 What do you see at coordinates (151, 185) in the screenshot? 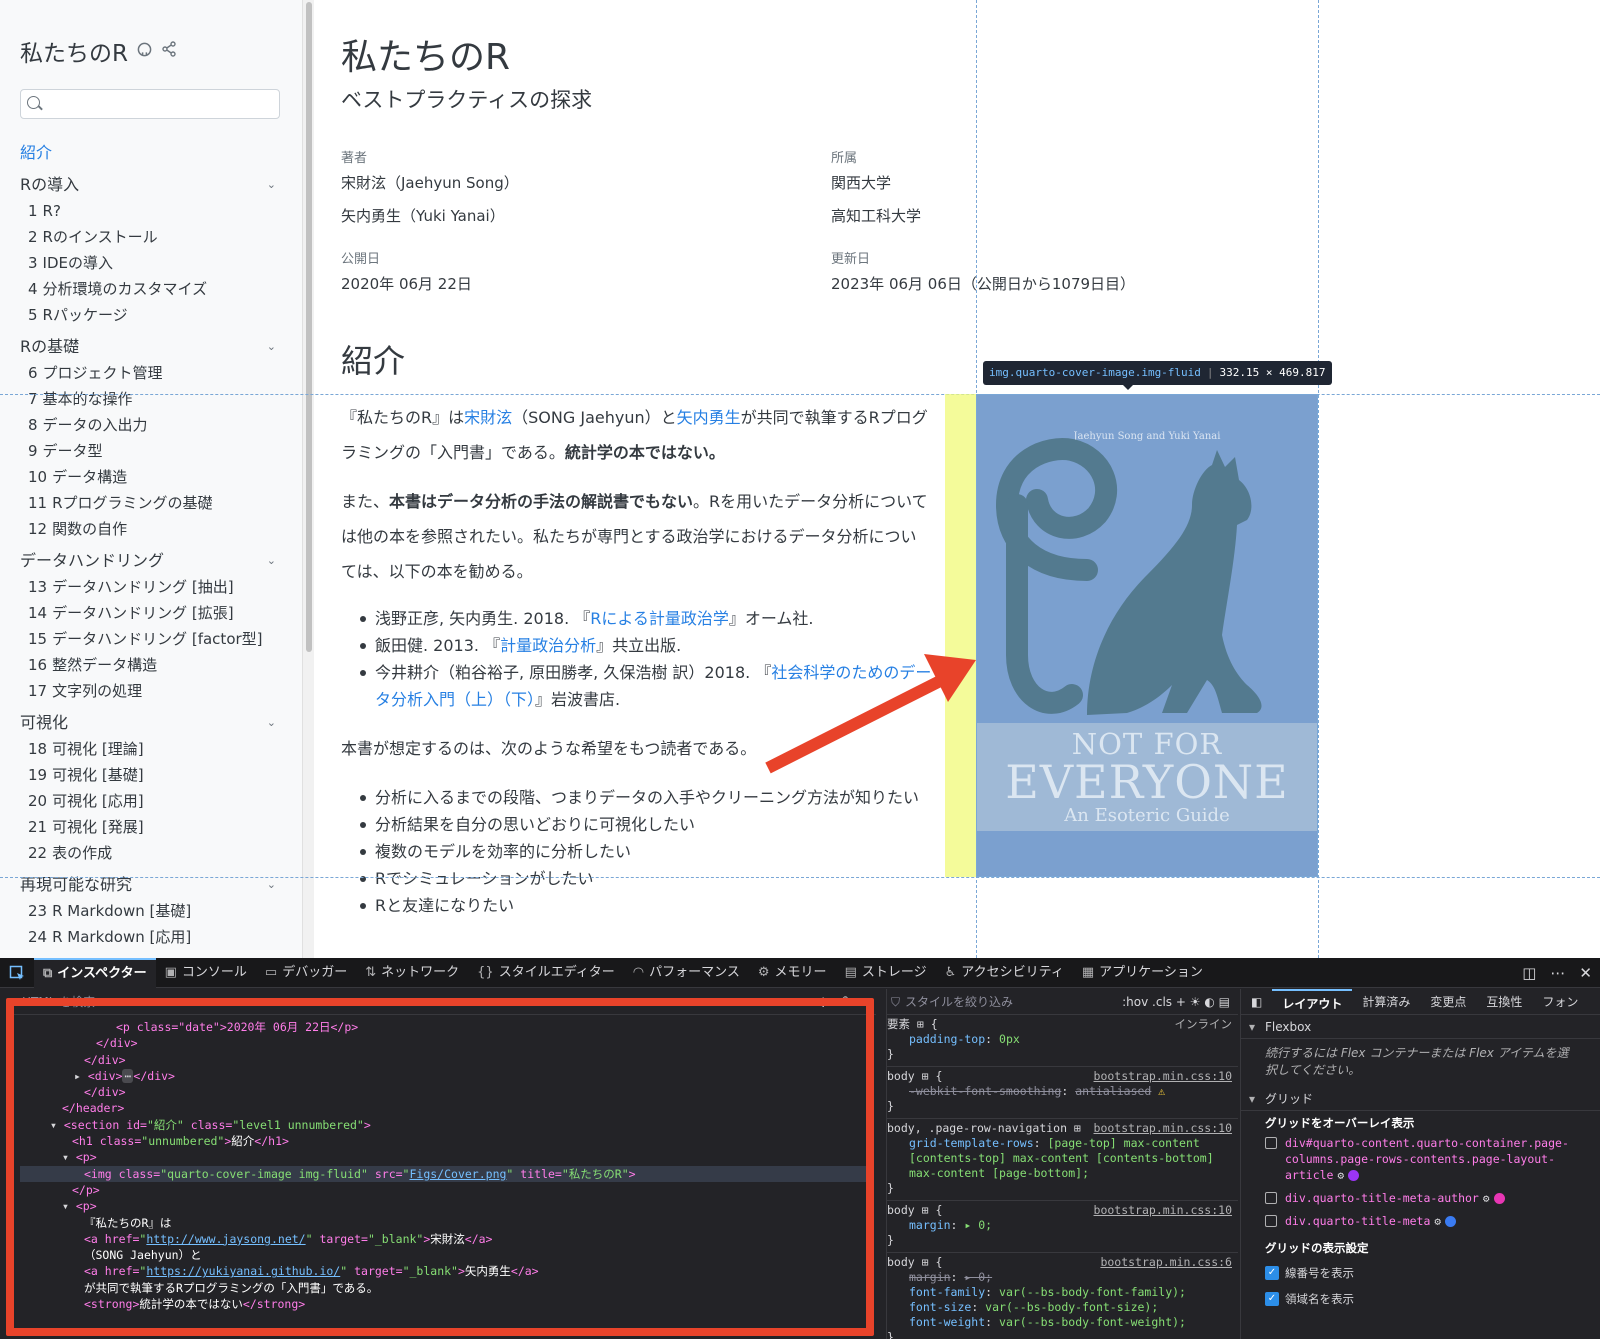
I see `sidebar-section: Rの導入 ⌄` at bounding box center [151, 185].